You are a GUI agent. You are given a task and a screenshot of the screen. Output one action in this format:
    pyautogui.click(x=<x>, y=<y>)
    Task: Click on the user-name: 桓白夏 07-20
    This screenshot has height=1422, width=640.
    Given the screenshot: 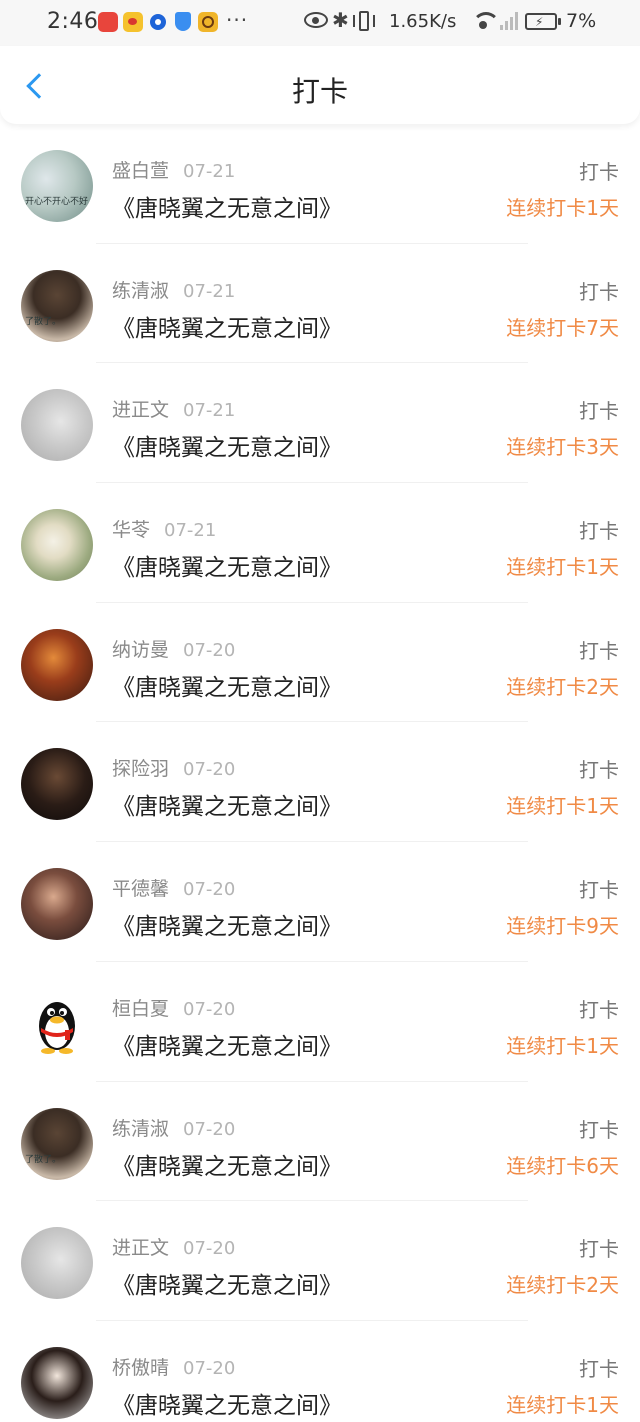 What is the action you would take?
    pyautogui.click(x=173, y=1007)
    